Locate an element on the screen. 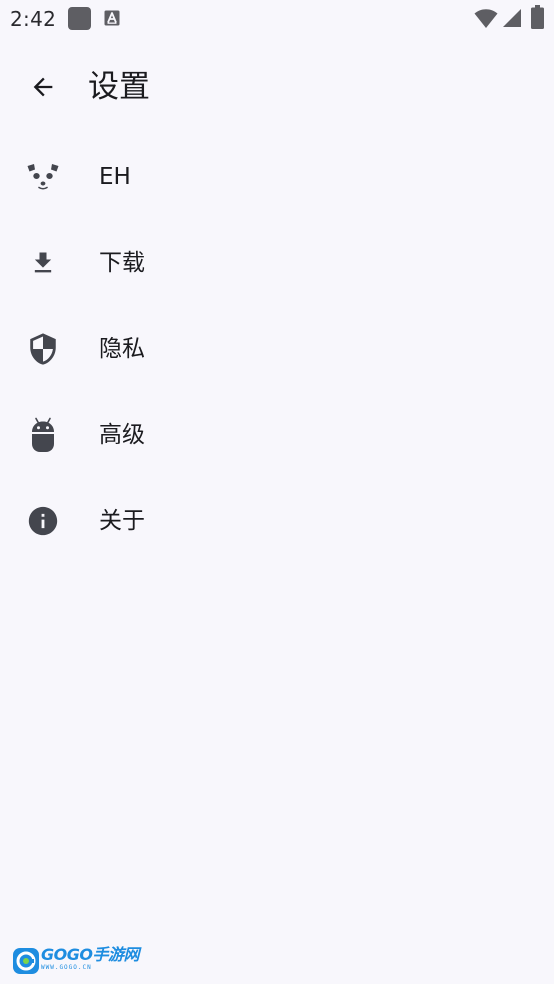 This screenshot has width=554, height=984. settings-item-label: 高级 is located at coordinates (122, 435).